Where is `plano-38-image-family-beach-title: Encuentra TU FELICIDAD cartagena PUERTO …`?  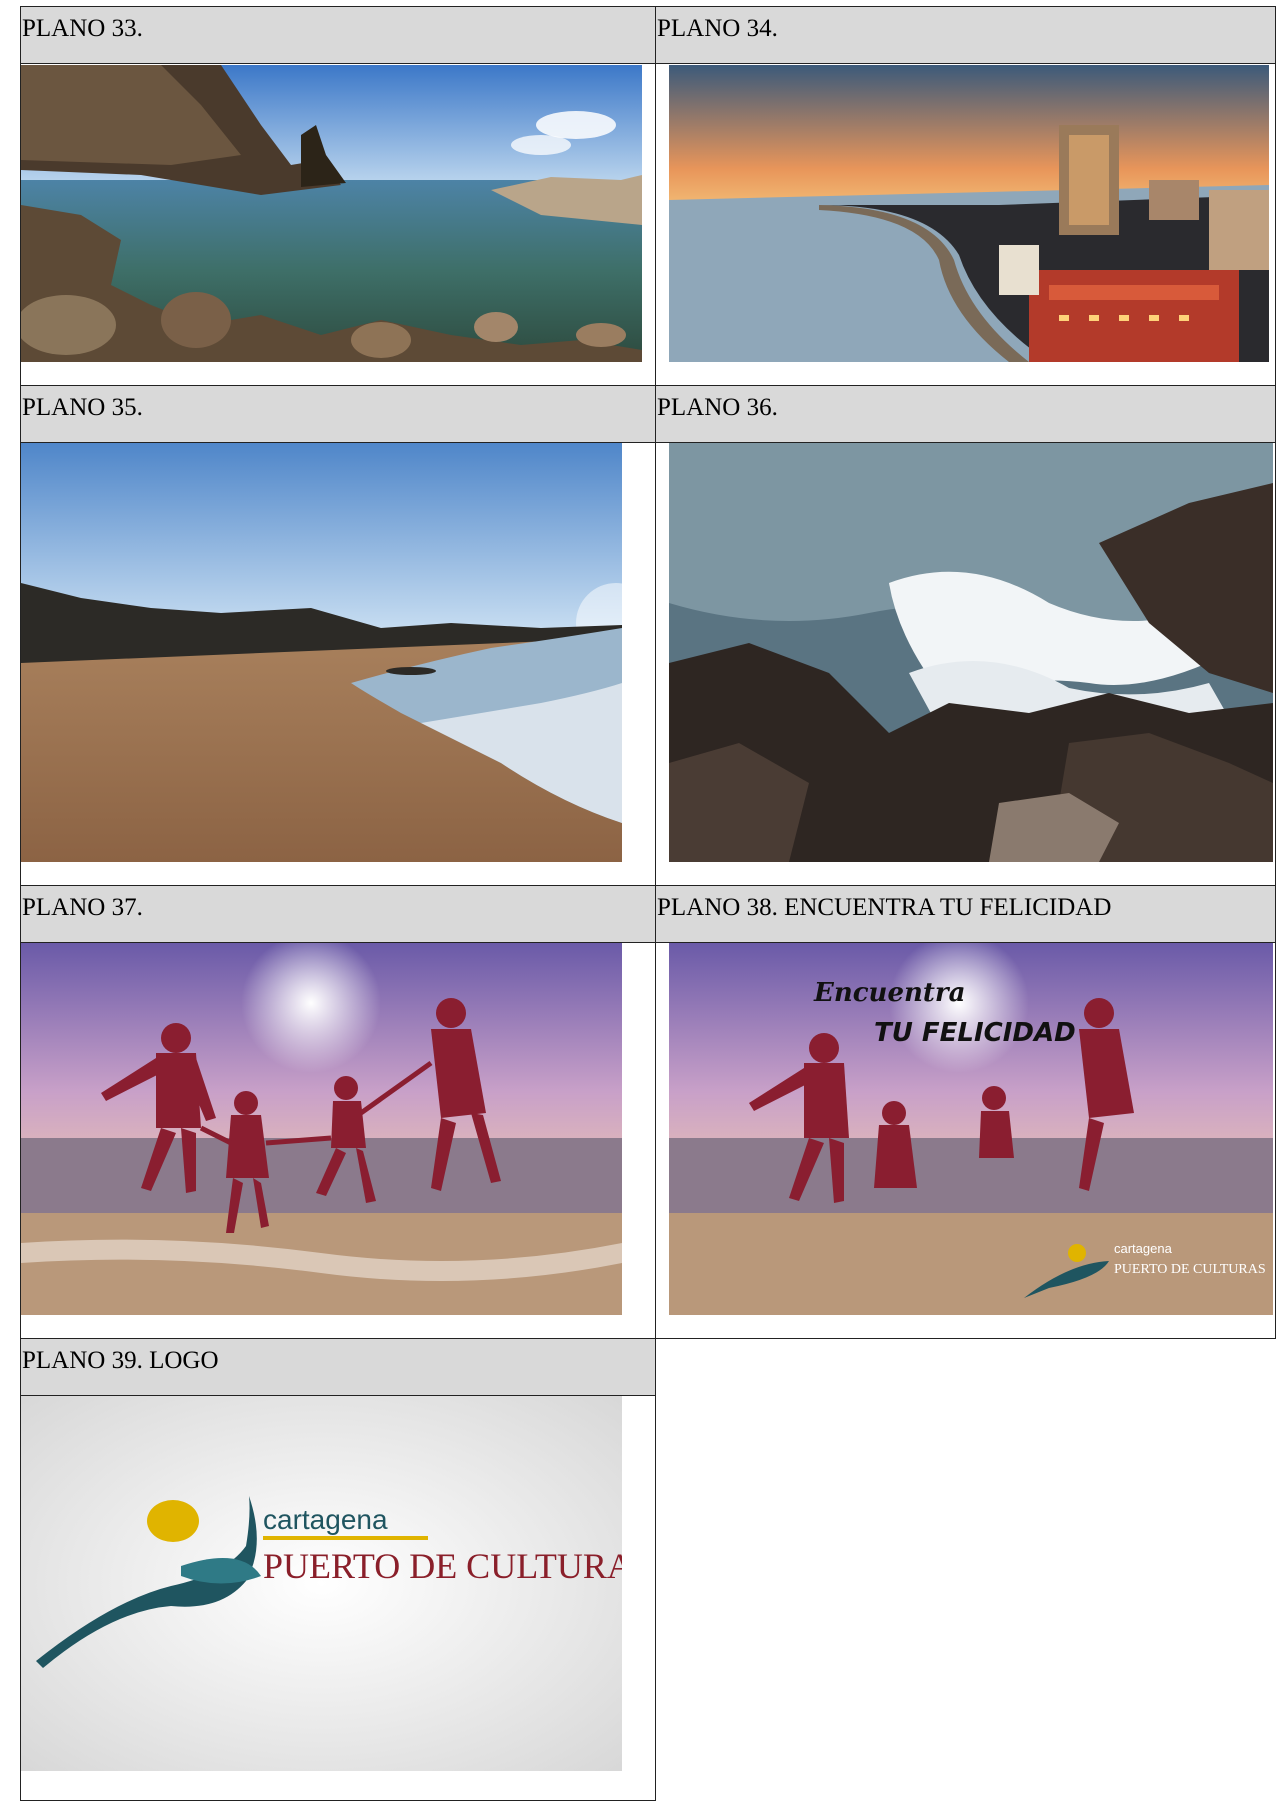
plano-38-image-family-beach-title: Encuentra TU FELICIDAD cartagena PUERTO … is located at coordinates (971, 1129).